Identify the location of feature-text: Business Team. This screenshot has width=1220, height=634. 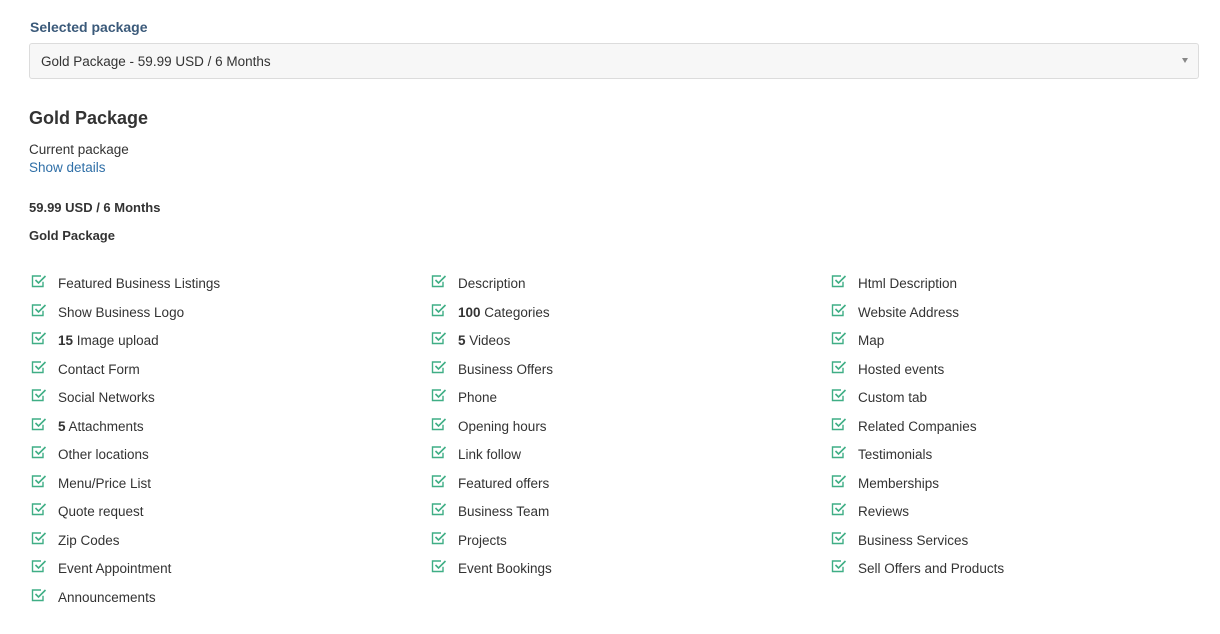
(503, 511).